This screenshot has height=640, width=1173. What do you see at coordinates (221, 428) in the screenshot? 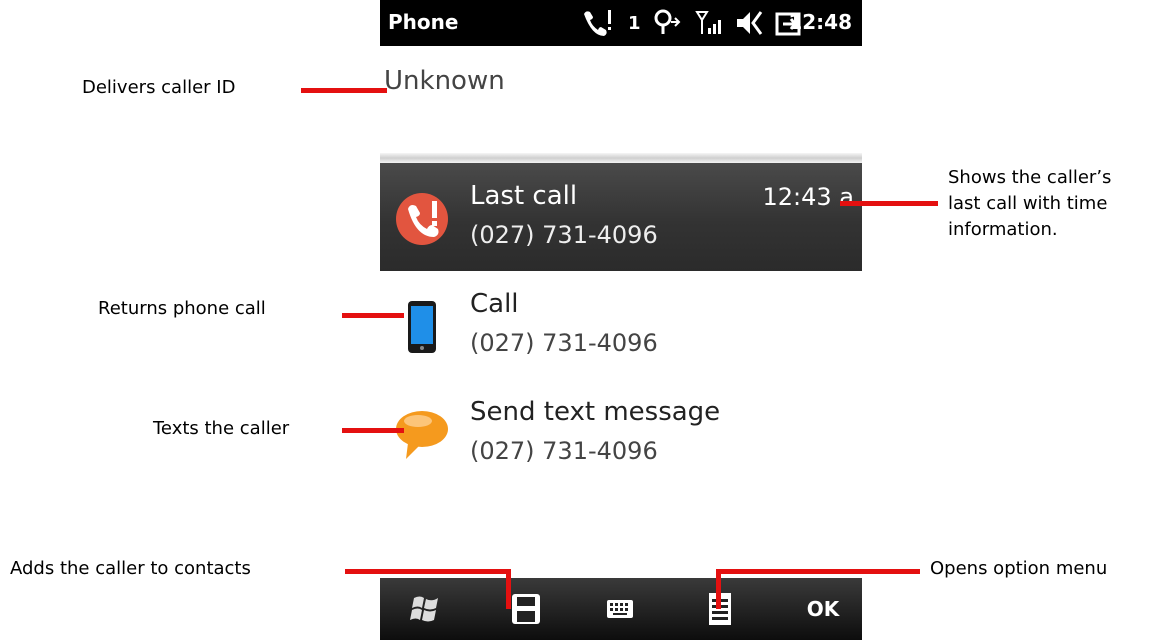
I see `annotation-text: Texts the caller` at bounding box center [221, 428].